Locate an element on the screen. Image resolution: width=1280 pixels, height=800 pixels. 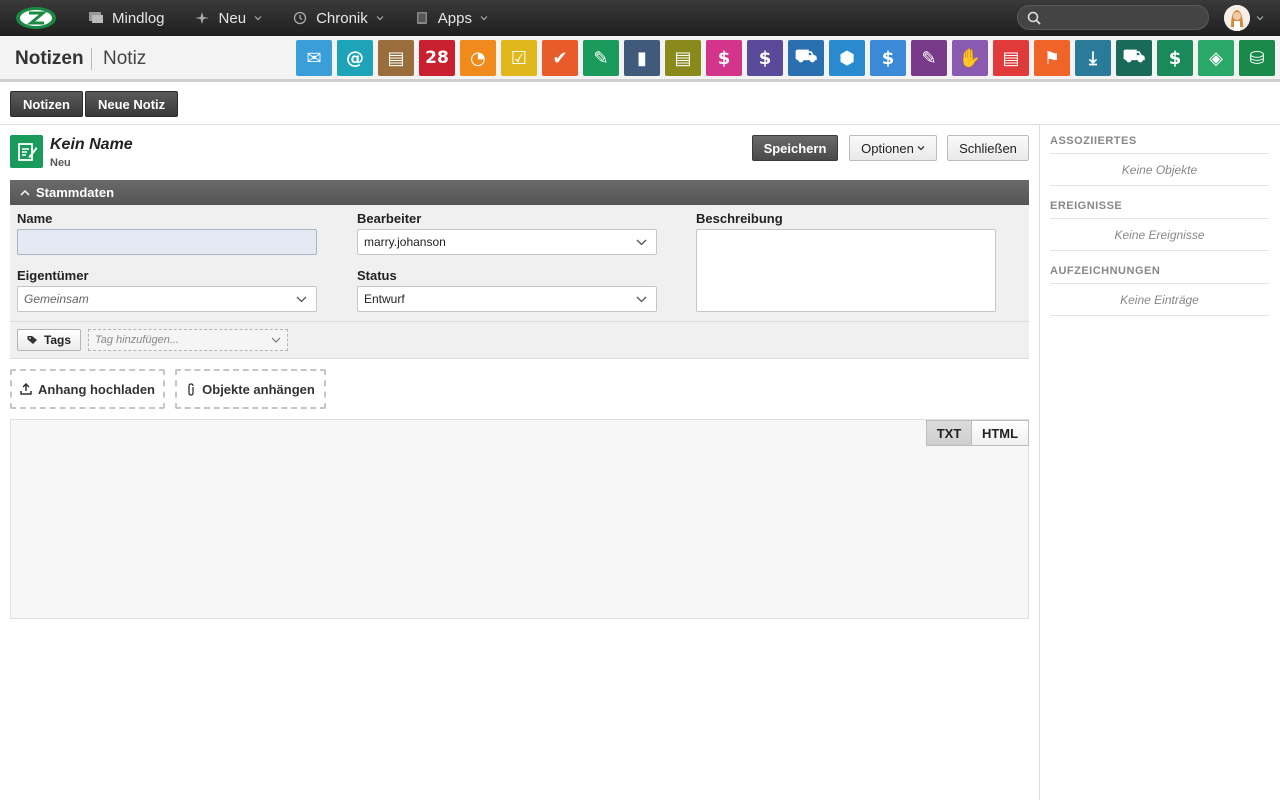
pricing-glyph-icon: ◈ is located at coordinates (1216, 58).